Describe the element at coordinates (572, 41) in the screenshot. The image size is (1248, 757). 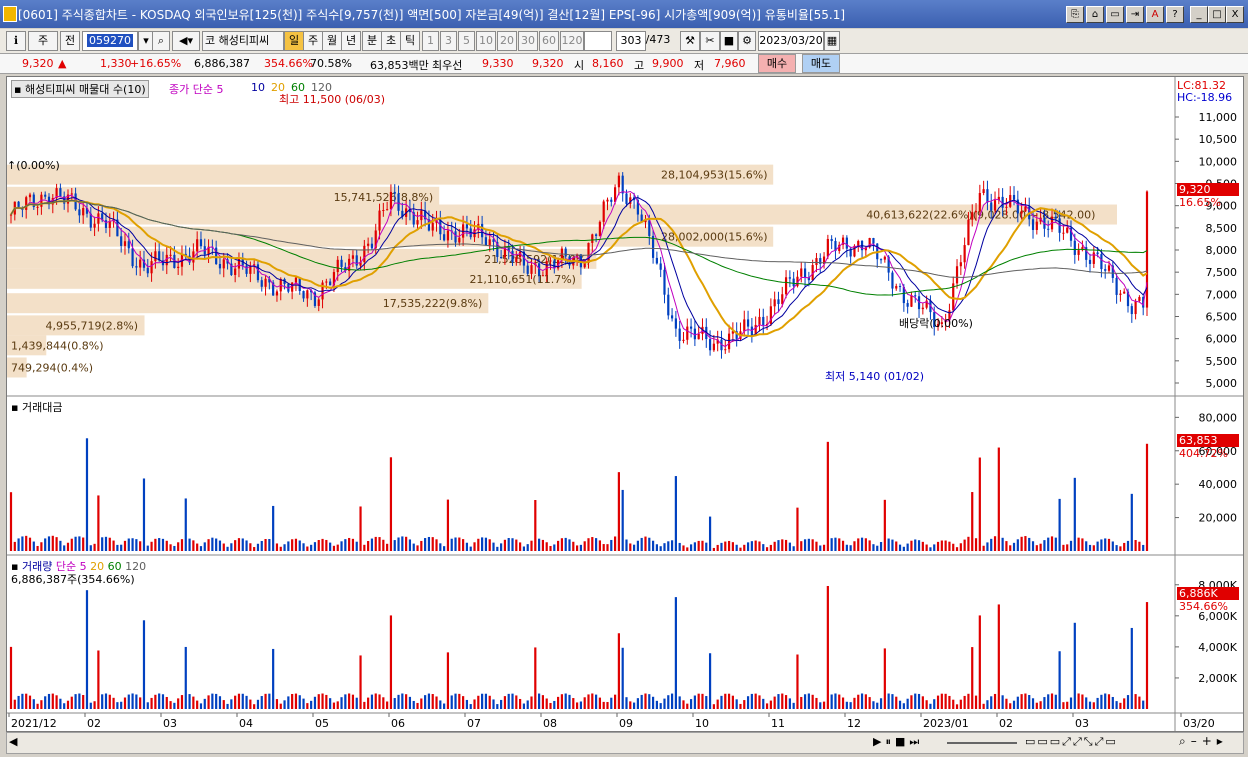
I see `interval-120: 120` at that location.